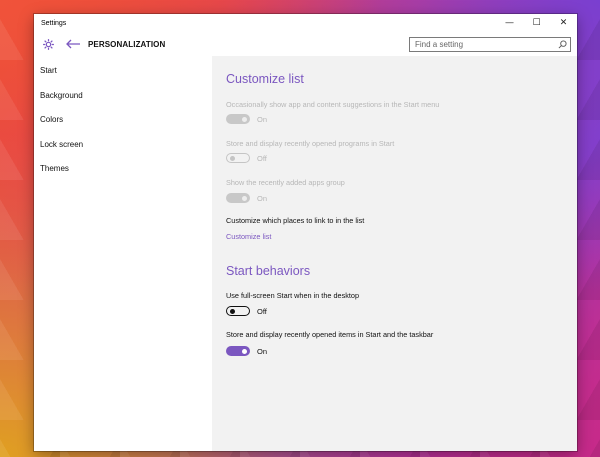  I want to click on close-icon: ✕, so click(563, 23).